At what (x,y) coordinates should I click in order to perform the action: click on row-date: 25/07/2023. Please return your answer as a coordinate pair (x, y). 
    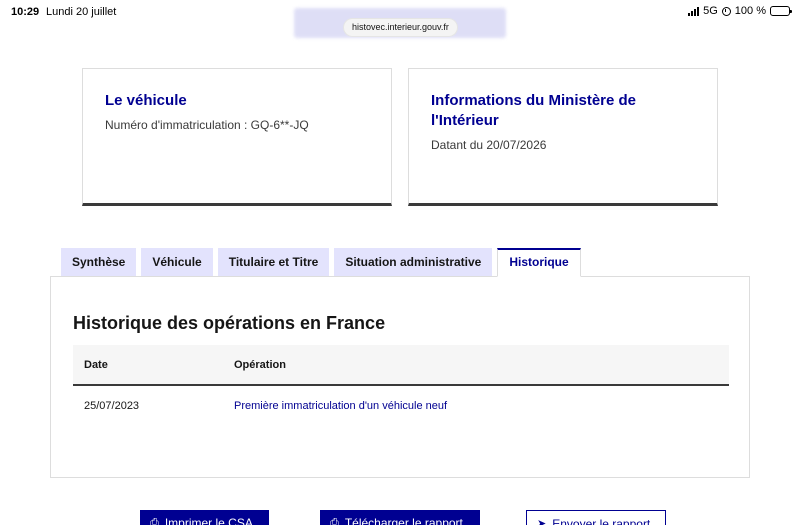
    Looking at the image, I should click on (112, 406).